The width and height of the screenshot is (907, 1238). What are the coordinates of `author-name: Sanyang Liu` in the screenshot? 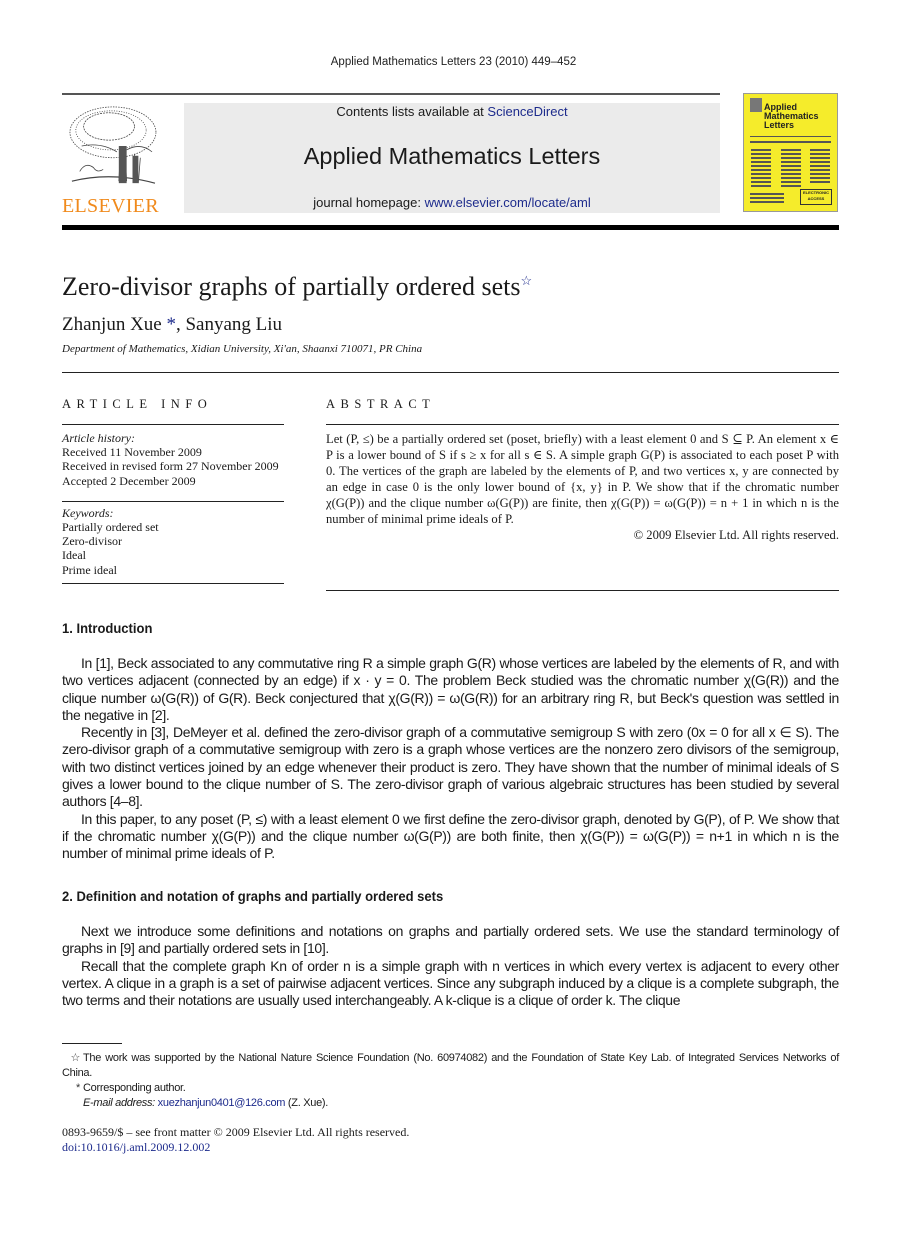 It's located at (234, 324).